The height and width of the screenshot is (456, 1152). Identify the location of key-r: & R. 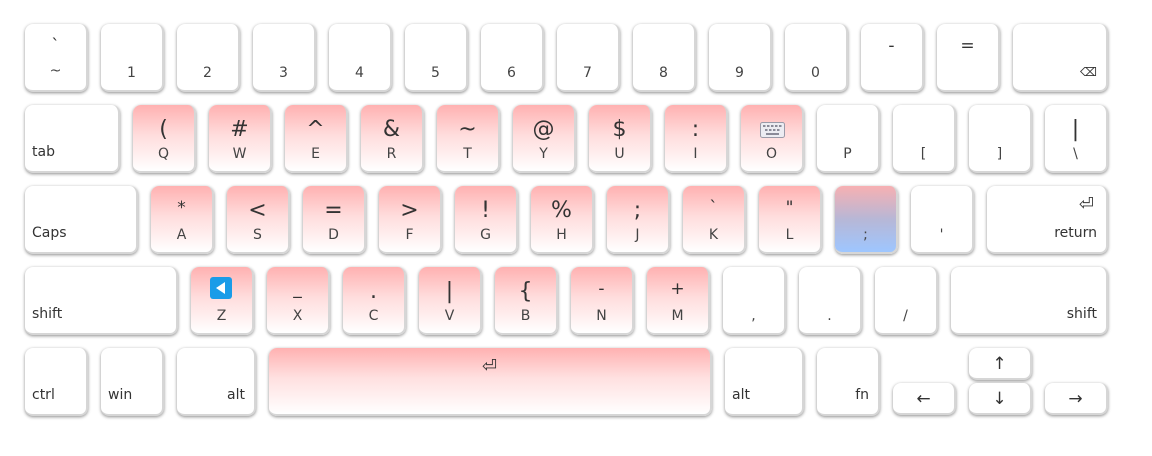
(392, 139).